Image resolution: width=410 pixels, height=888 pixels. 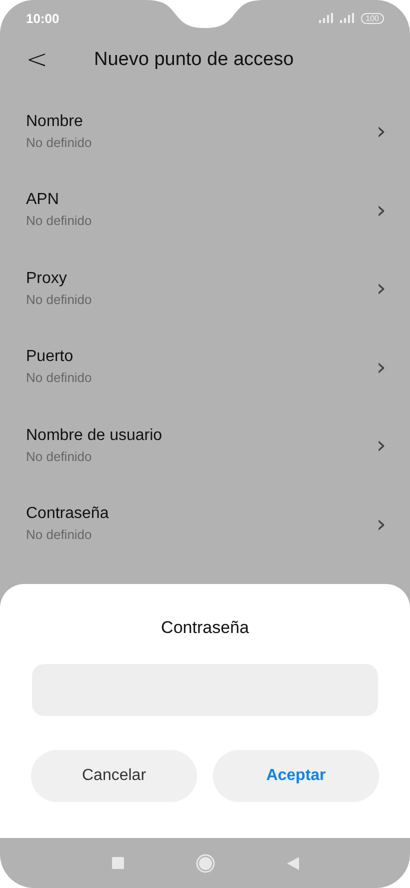 I want to click on setting-title: Contraseña, so click(x=67, y=514).